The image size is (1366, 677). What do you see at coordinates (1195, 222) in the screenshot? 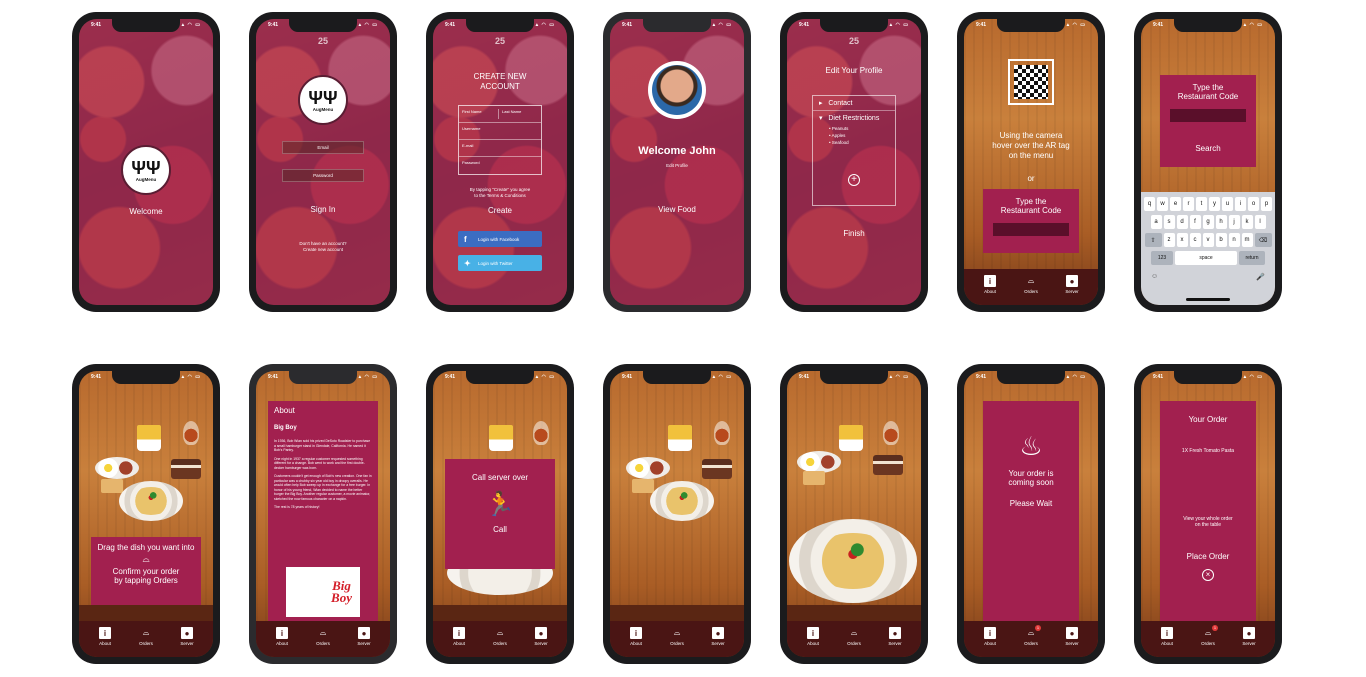
I see `key-f: f` at bounding box center [1195, 222].